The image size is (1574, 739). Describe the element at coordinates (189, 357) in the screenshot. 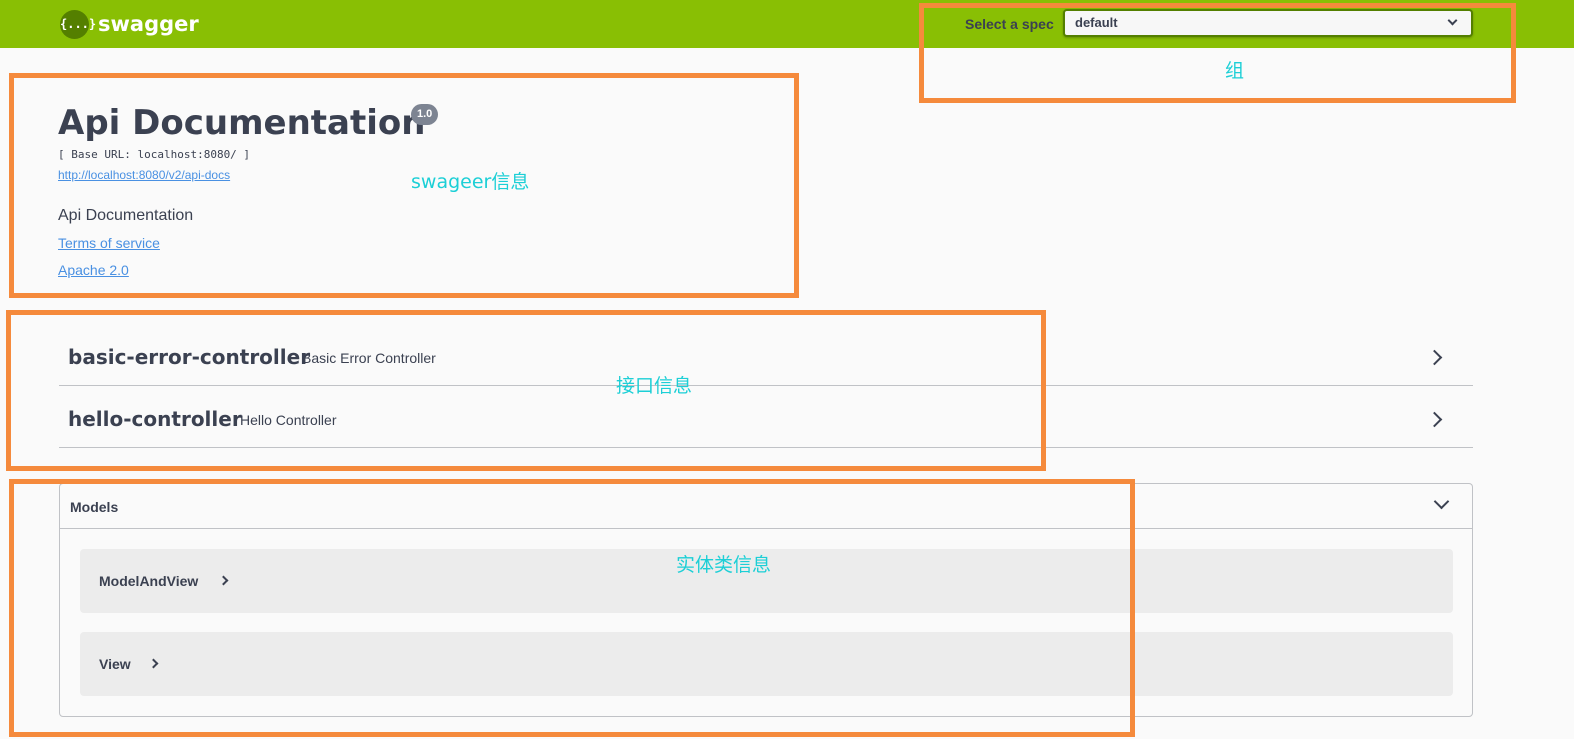

I see `tag-name: basic-error-controller` at that location.